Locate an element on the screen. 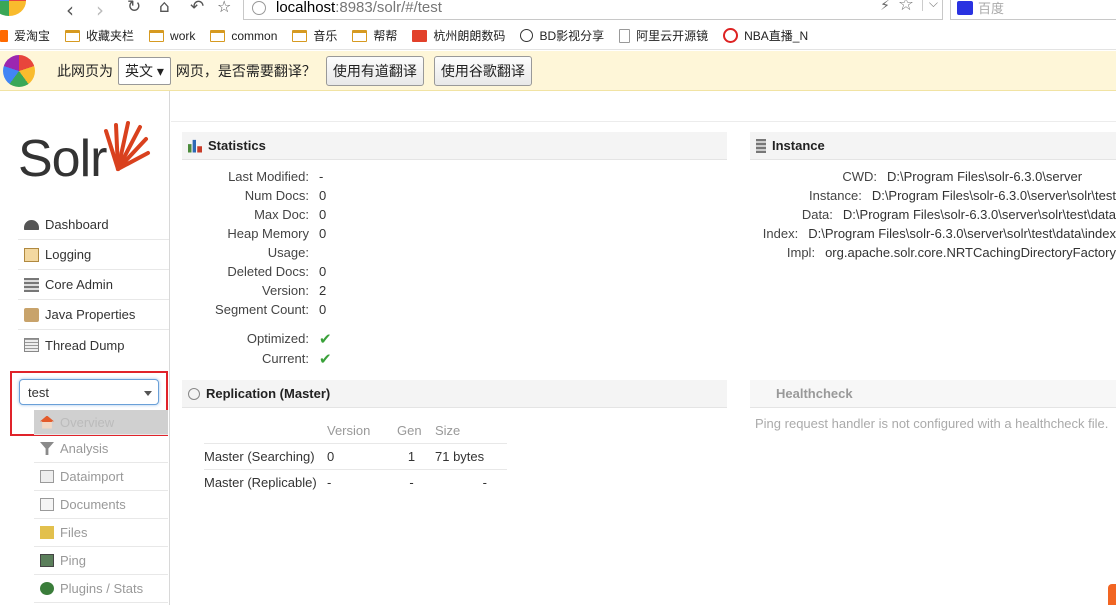 This screenshot has height=605, width=1116. chevron-down-icon is located at coordinates (148, 393).